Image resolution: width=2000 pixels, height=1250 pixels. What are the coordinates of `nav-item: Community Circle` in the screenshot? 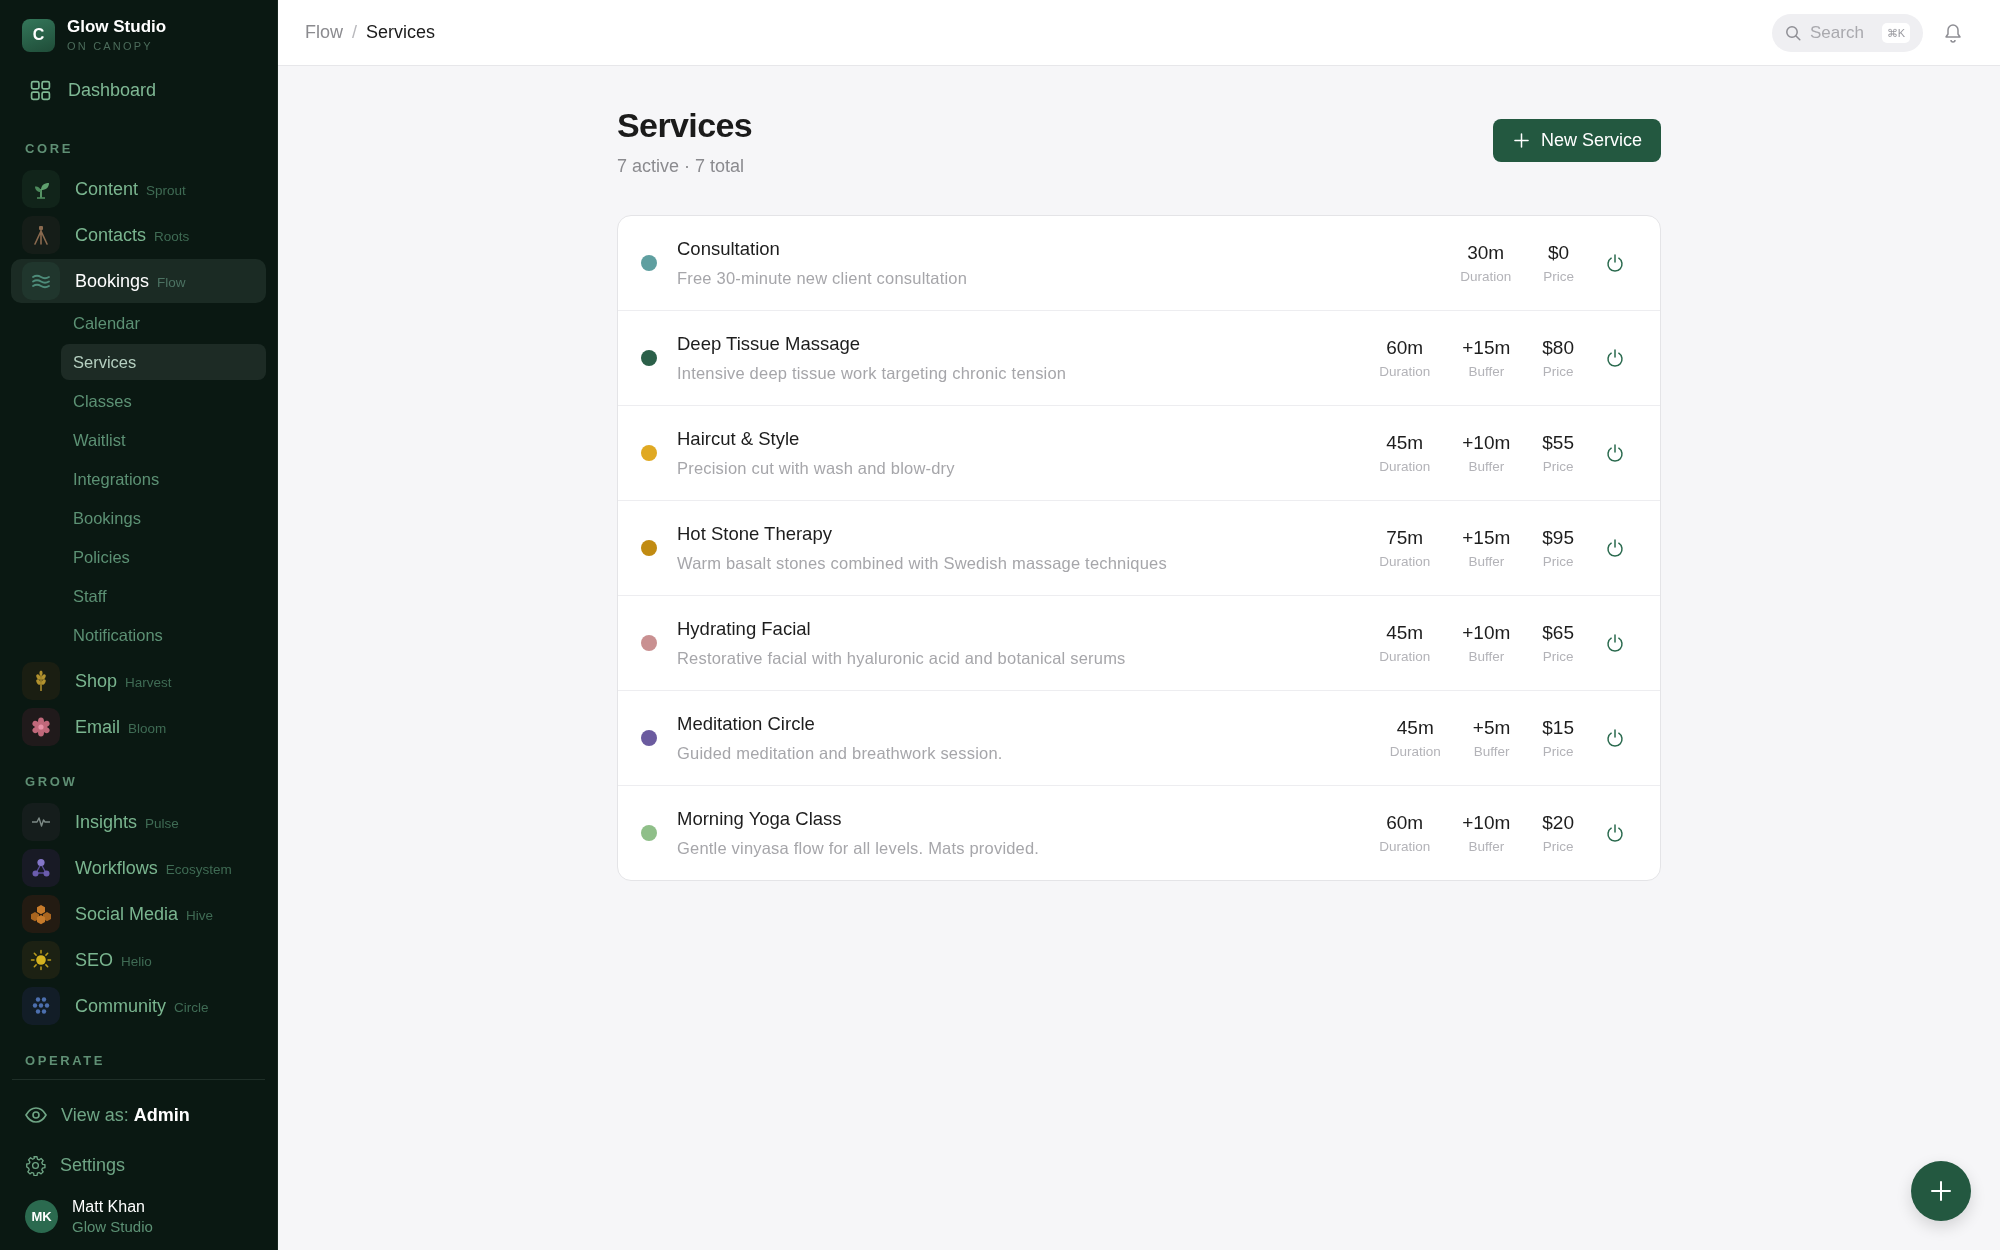 It's located at (138, 1006).